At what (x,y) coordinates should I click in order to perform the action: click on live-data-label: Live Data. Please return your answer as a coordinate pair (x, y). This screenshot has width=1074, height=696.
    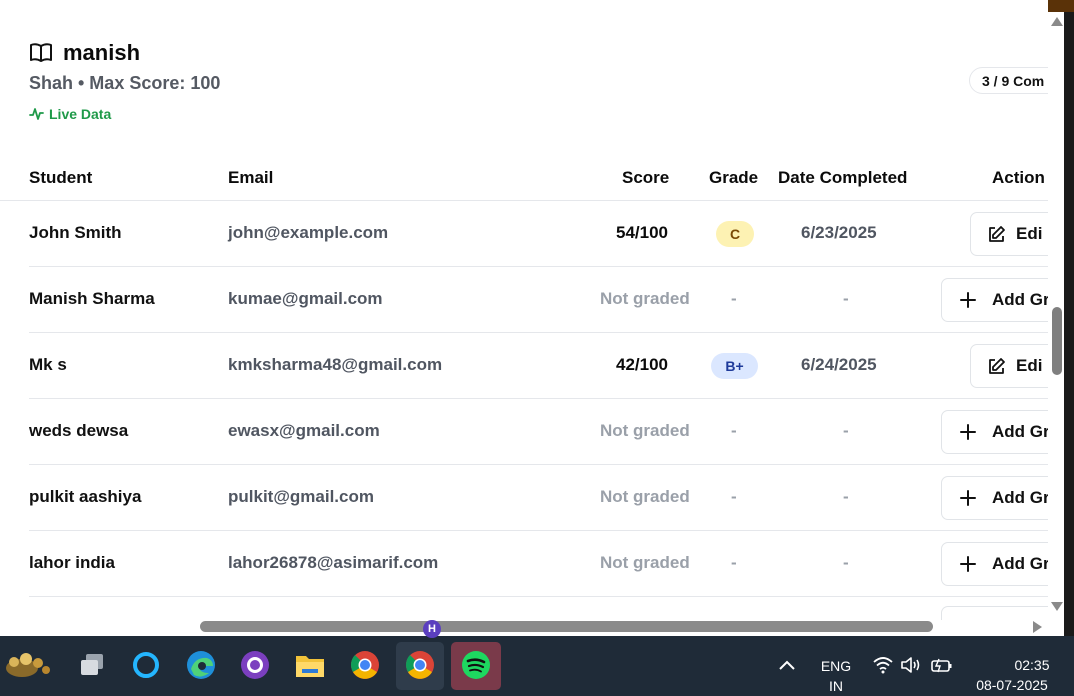
    Looking at the image, I should click on (80, 114).